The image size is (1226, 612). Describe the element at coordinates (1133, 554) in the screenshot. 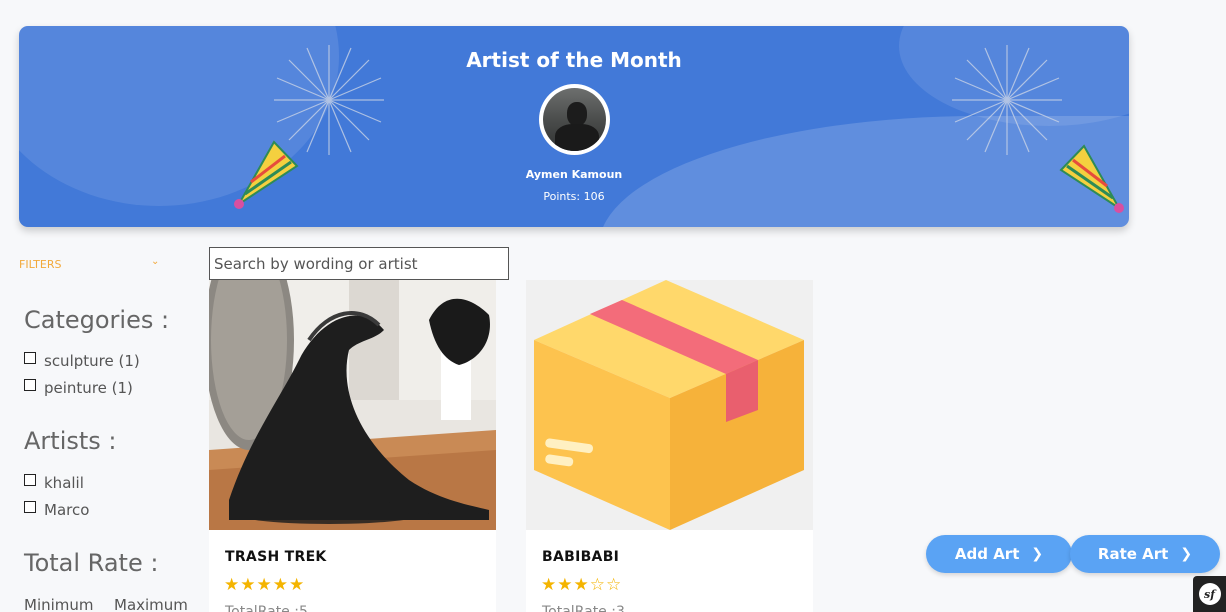

I see `rate-art-label: Rate Art` at that location.